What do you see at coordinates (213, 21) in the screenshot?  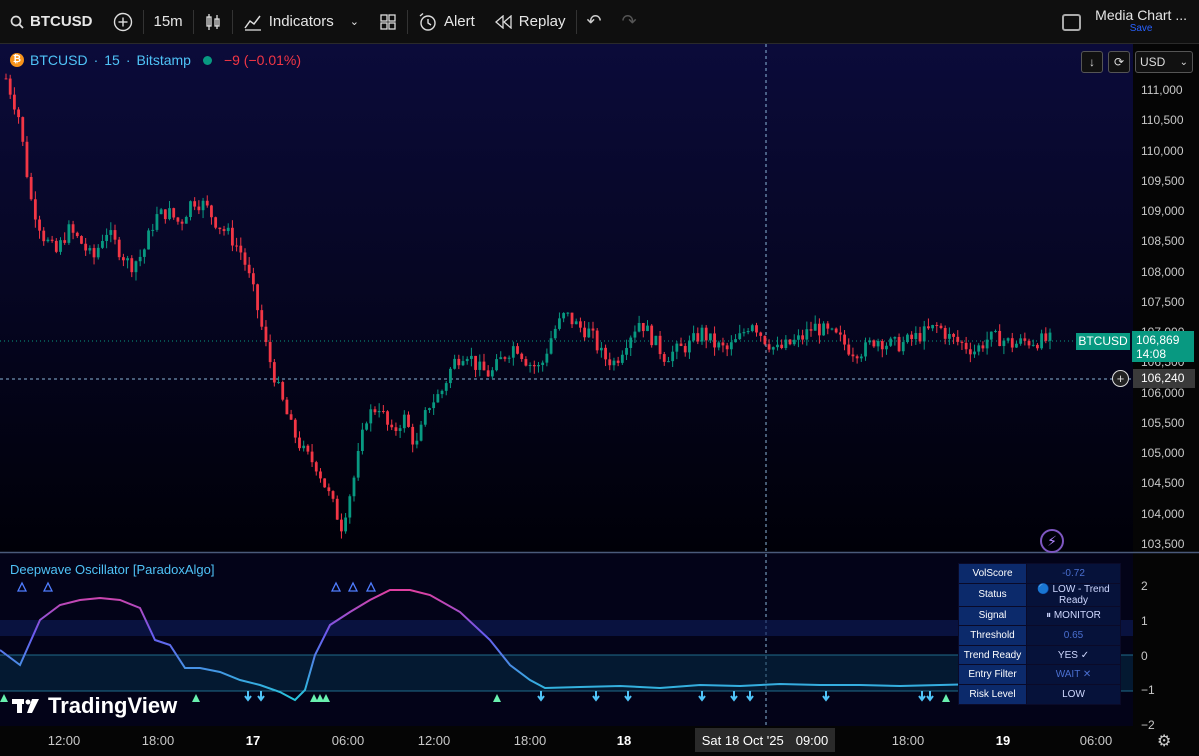 I see `chart-type-button` at bounding box center [213, 21].